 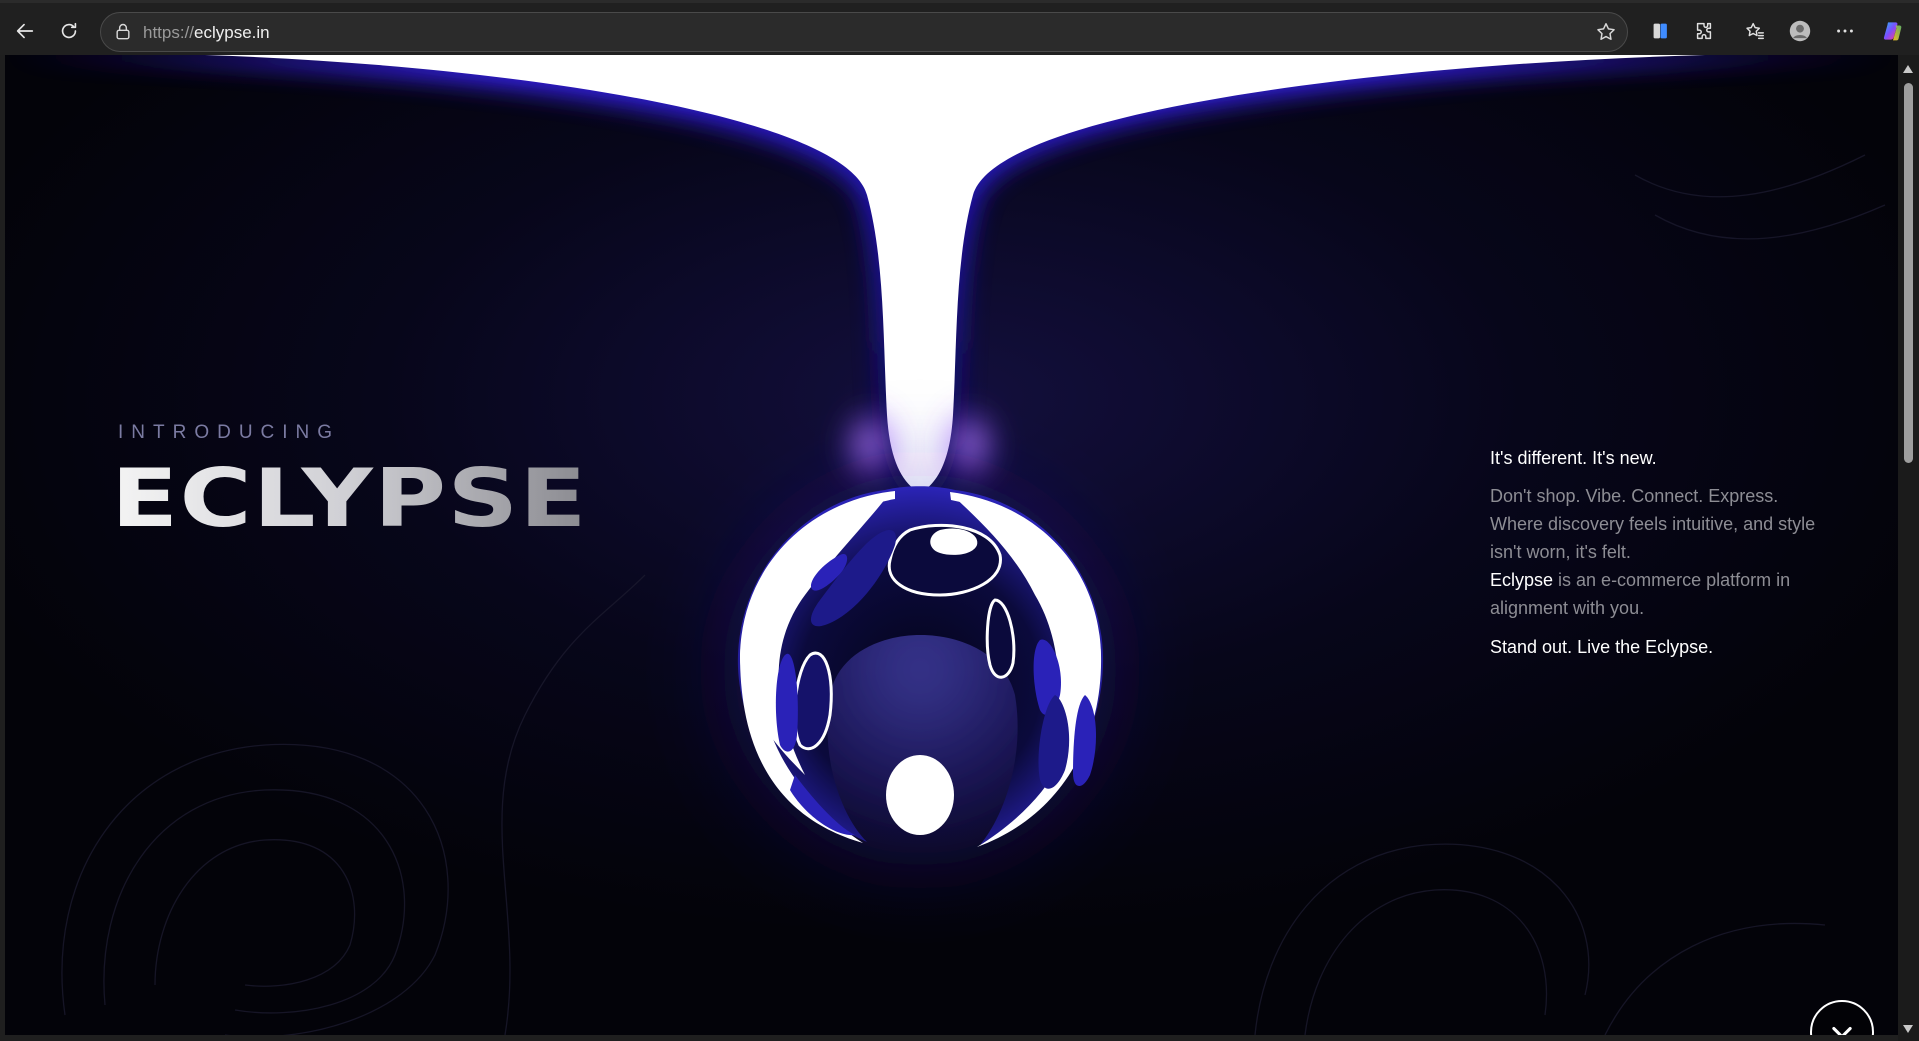 I want to click on scrollbar-thumb, so click(x=1908, y=273).